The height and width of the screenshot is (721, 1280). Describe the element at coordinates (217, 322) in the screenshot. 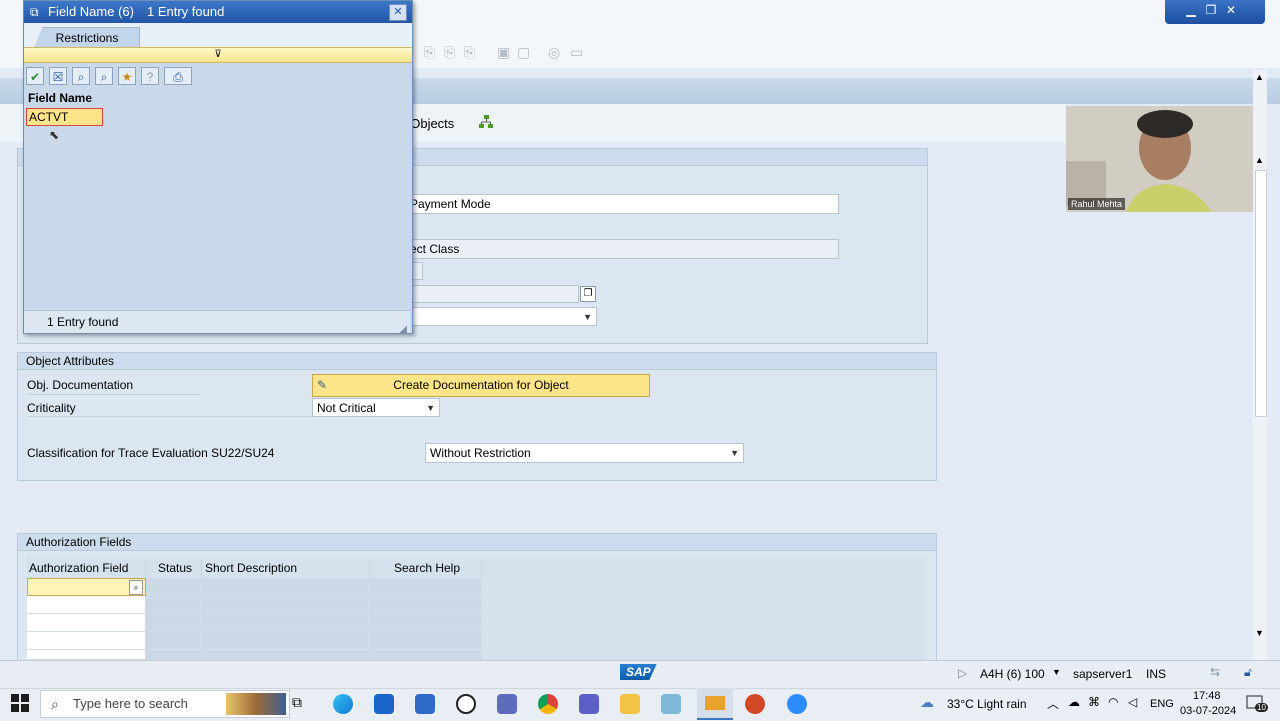

I see `popup-status-bar: 1 Entry found ◢` at that location.